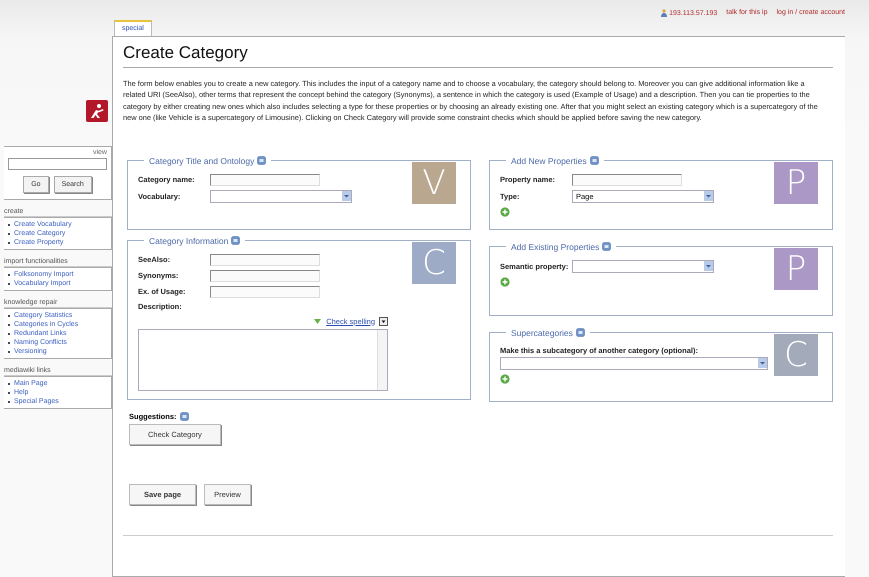  Describe the element at coordinates (478, 55) in the screenshot. I see `page-title: Create Category` at that location.